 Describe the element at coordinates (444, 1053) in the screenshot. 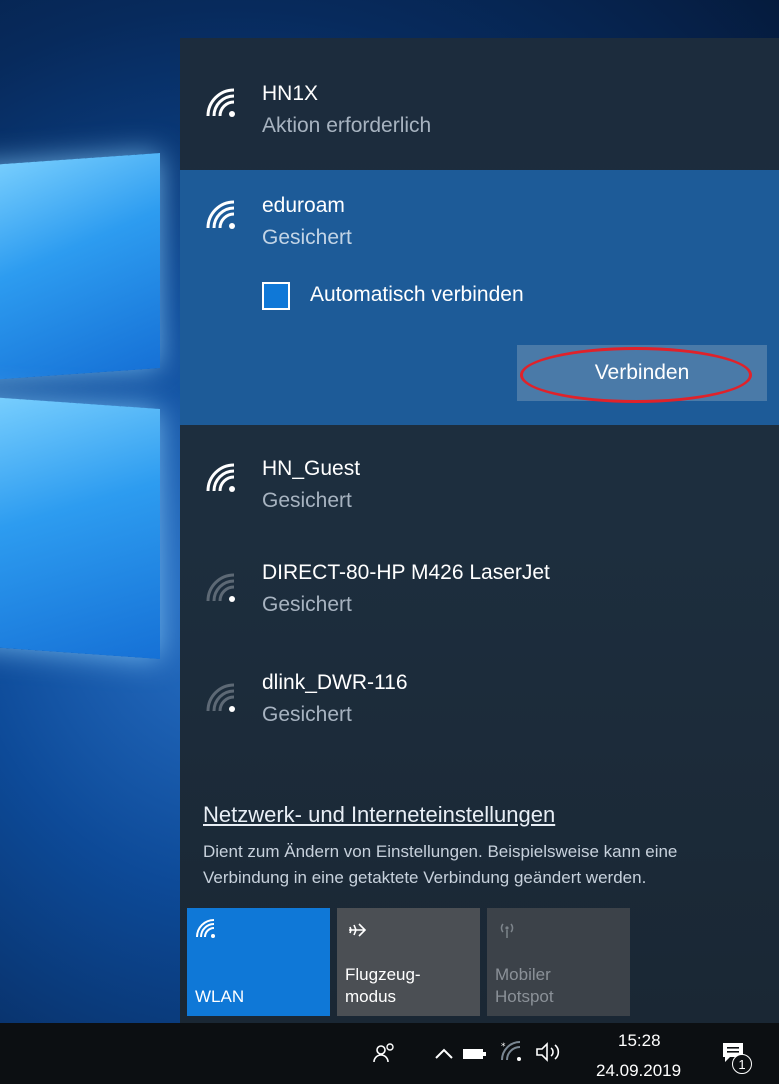

I see `chevron-up-icon` at that location.